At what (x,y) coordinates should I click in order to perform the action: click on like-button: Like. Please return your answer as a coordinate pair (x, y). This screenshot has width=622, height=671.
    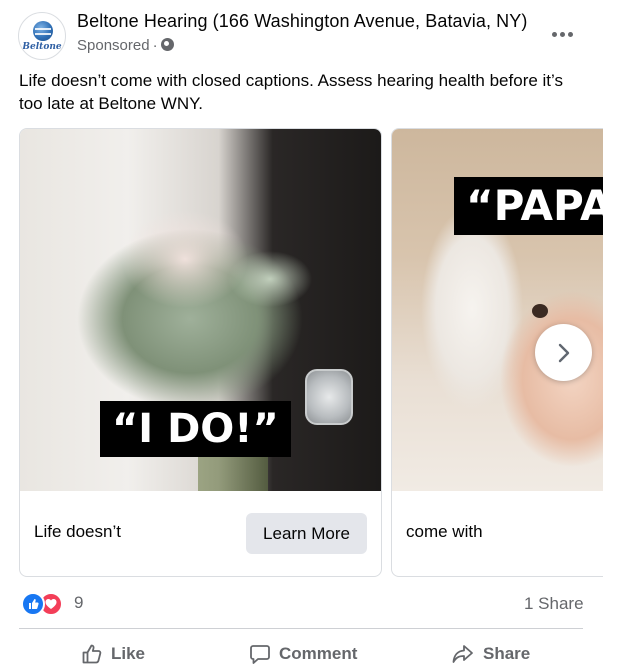
    Looking at the image, I should click on (113, 654).